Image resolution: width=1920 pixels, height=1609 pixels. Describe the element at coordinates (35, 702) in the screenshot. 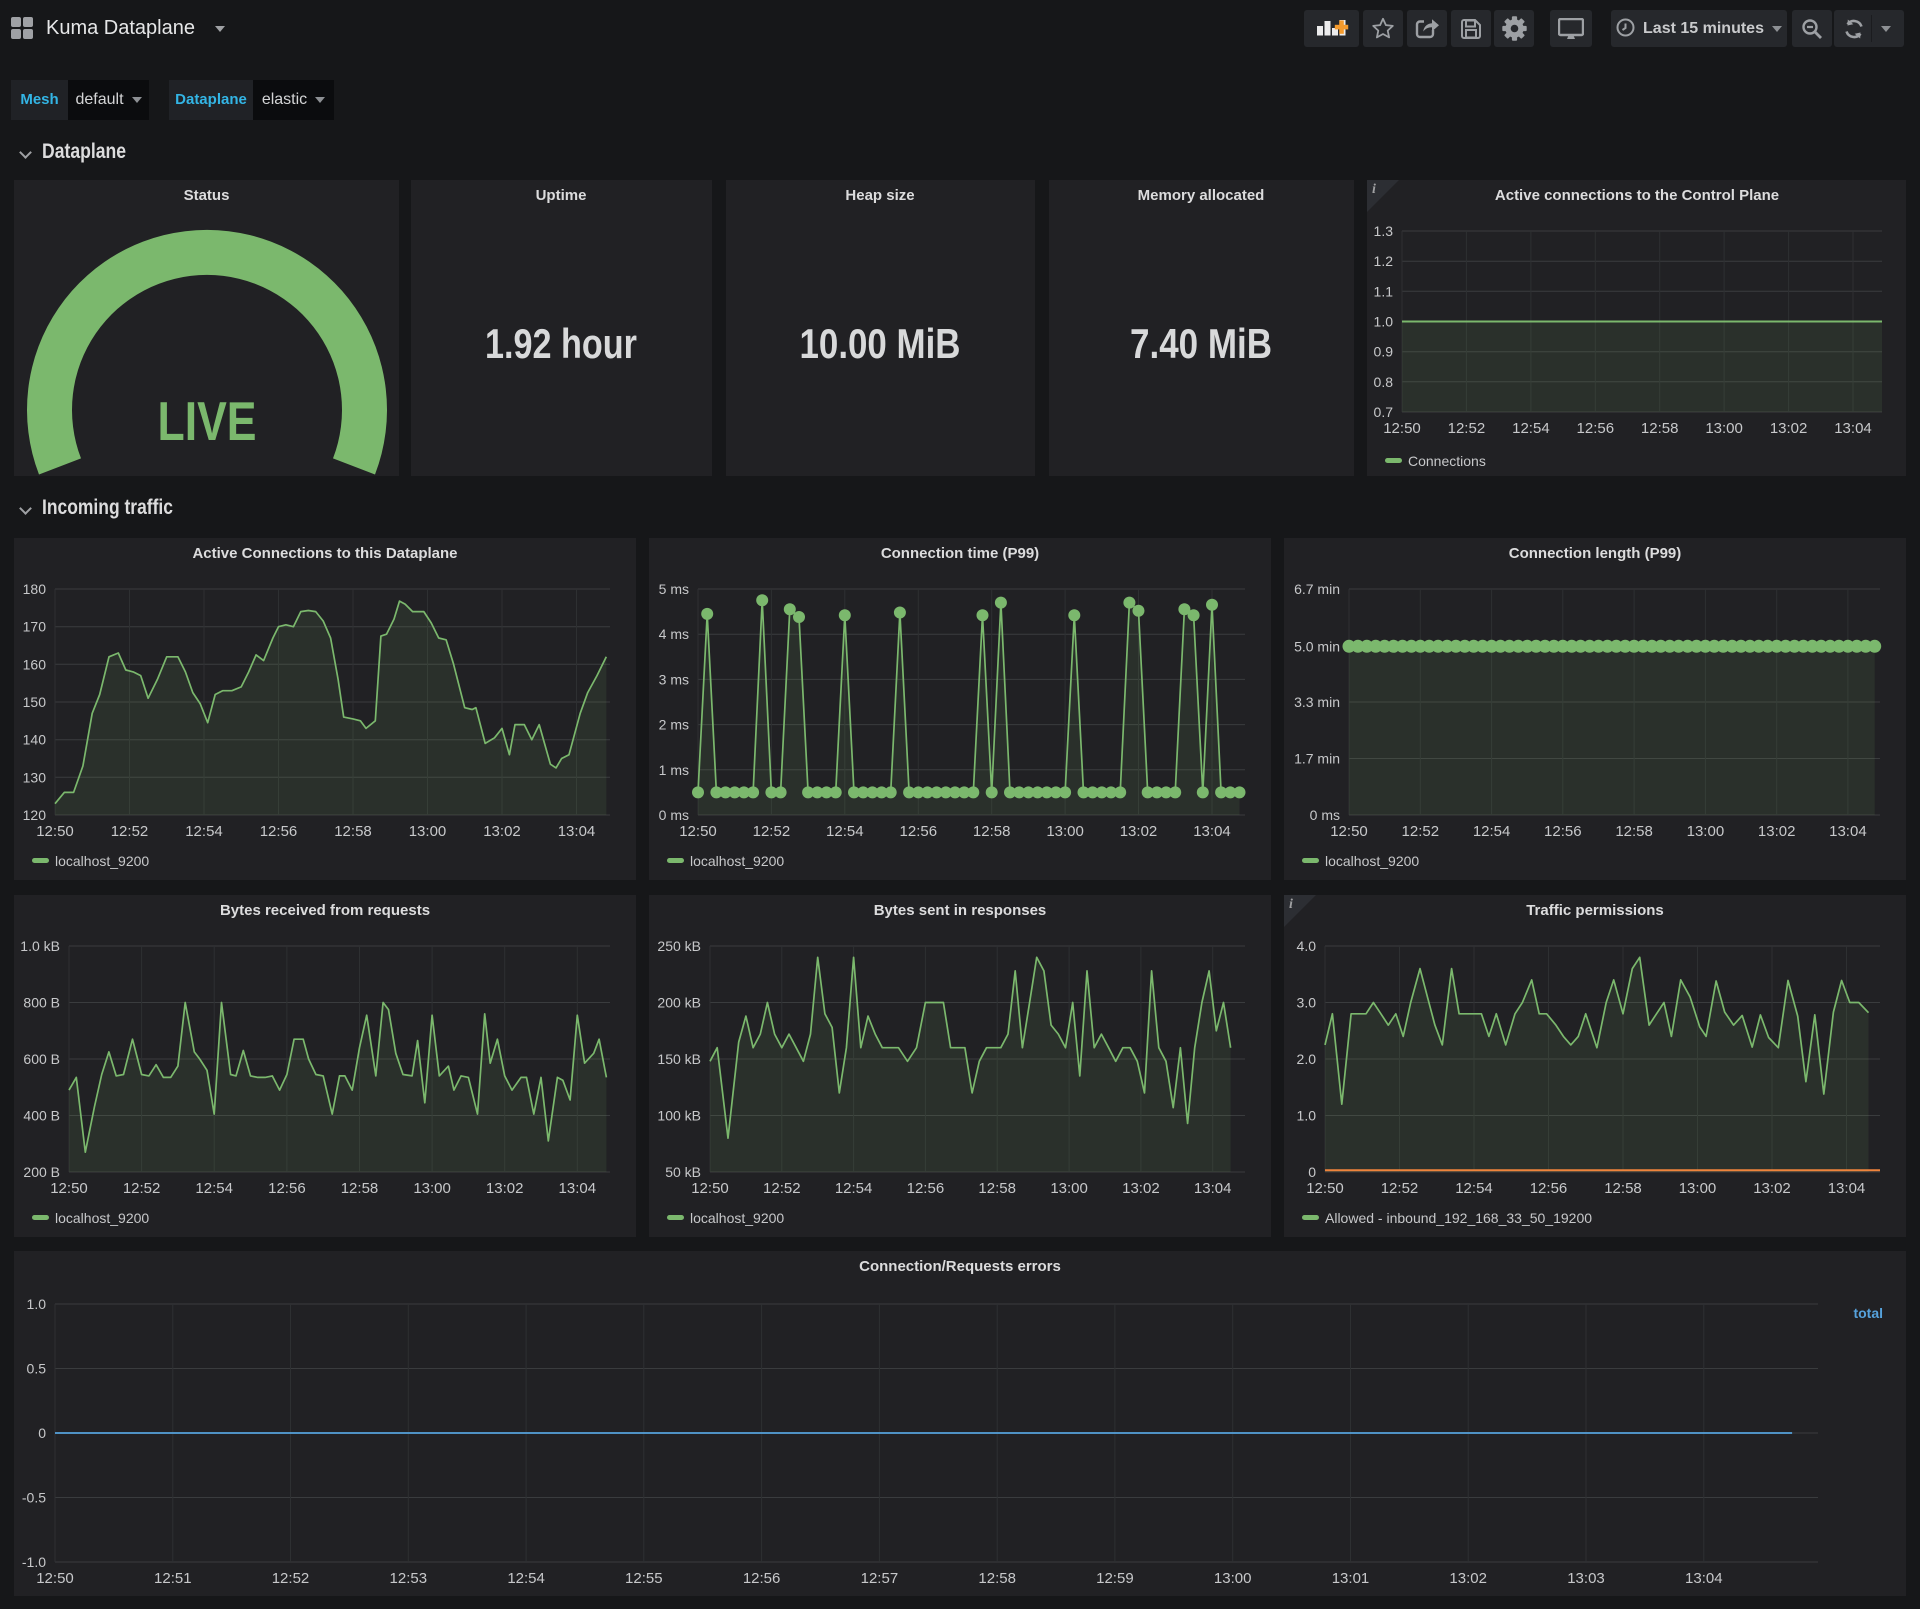

I see `svg-text: 150` at that location.